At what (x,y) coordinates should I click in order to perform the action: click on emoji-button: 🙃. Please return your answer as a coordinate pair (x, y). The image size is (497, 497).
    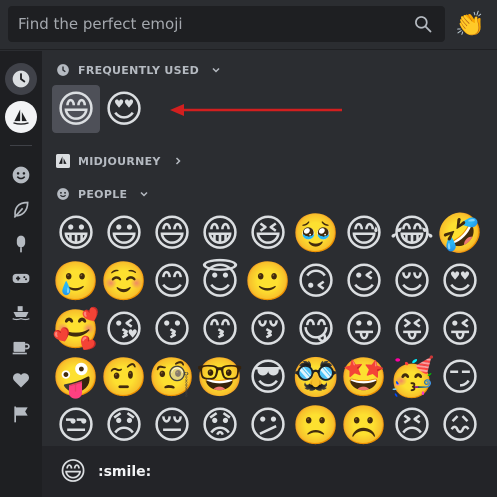
    Looking at the image, I should click on (316, 281).